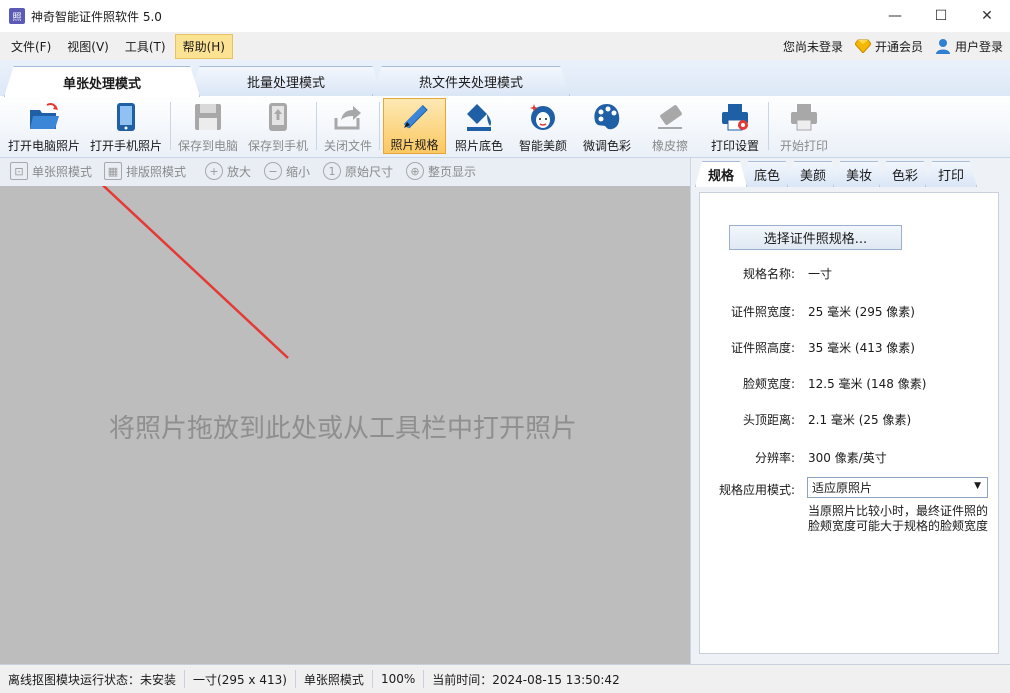 The height and width of the screenshot is (693, 1010). Describe the element at coordinates (768, 420) in the screenshot. I see `spec-label: 头顶距离:` at that location.